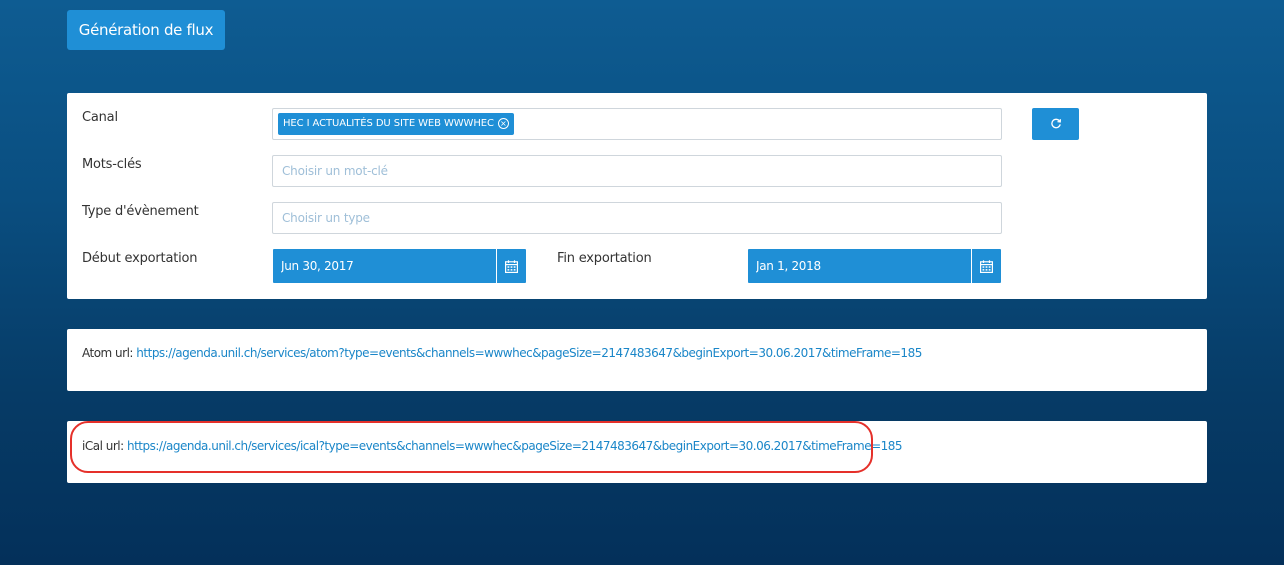 The height and width of the screenshot is (565, 1284). I want to click on export-start-label: Début exportation, so click(140, 258).